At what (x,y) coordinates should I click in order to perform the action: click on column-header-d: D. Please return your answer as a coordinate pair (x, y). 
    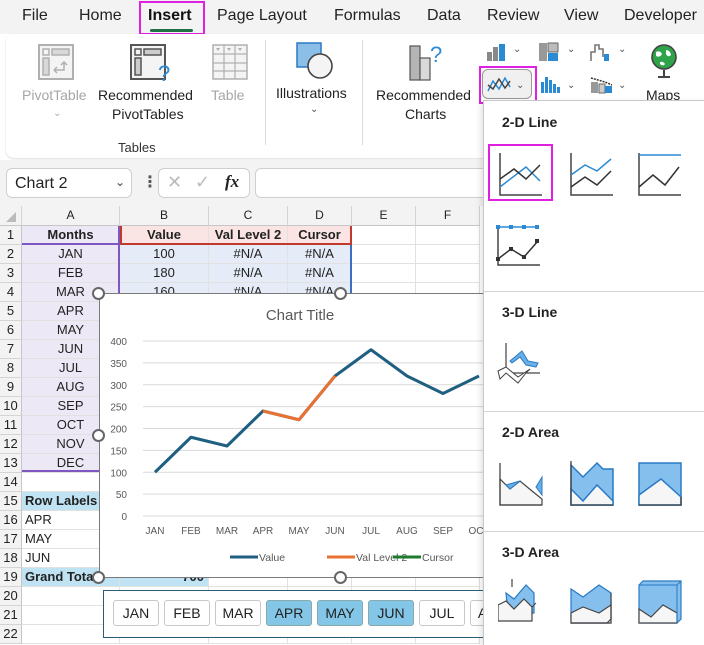
    Looking at the image, I should click on (320, 216).